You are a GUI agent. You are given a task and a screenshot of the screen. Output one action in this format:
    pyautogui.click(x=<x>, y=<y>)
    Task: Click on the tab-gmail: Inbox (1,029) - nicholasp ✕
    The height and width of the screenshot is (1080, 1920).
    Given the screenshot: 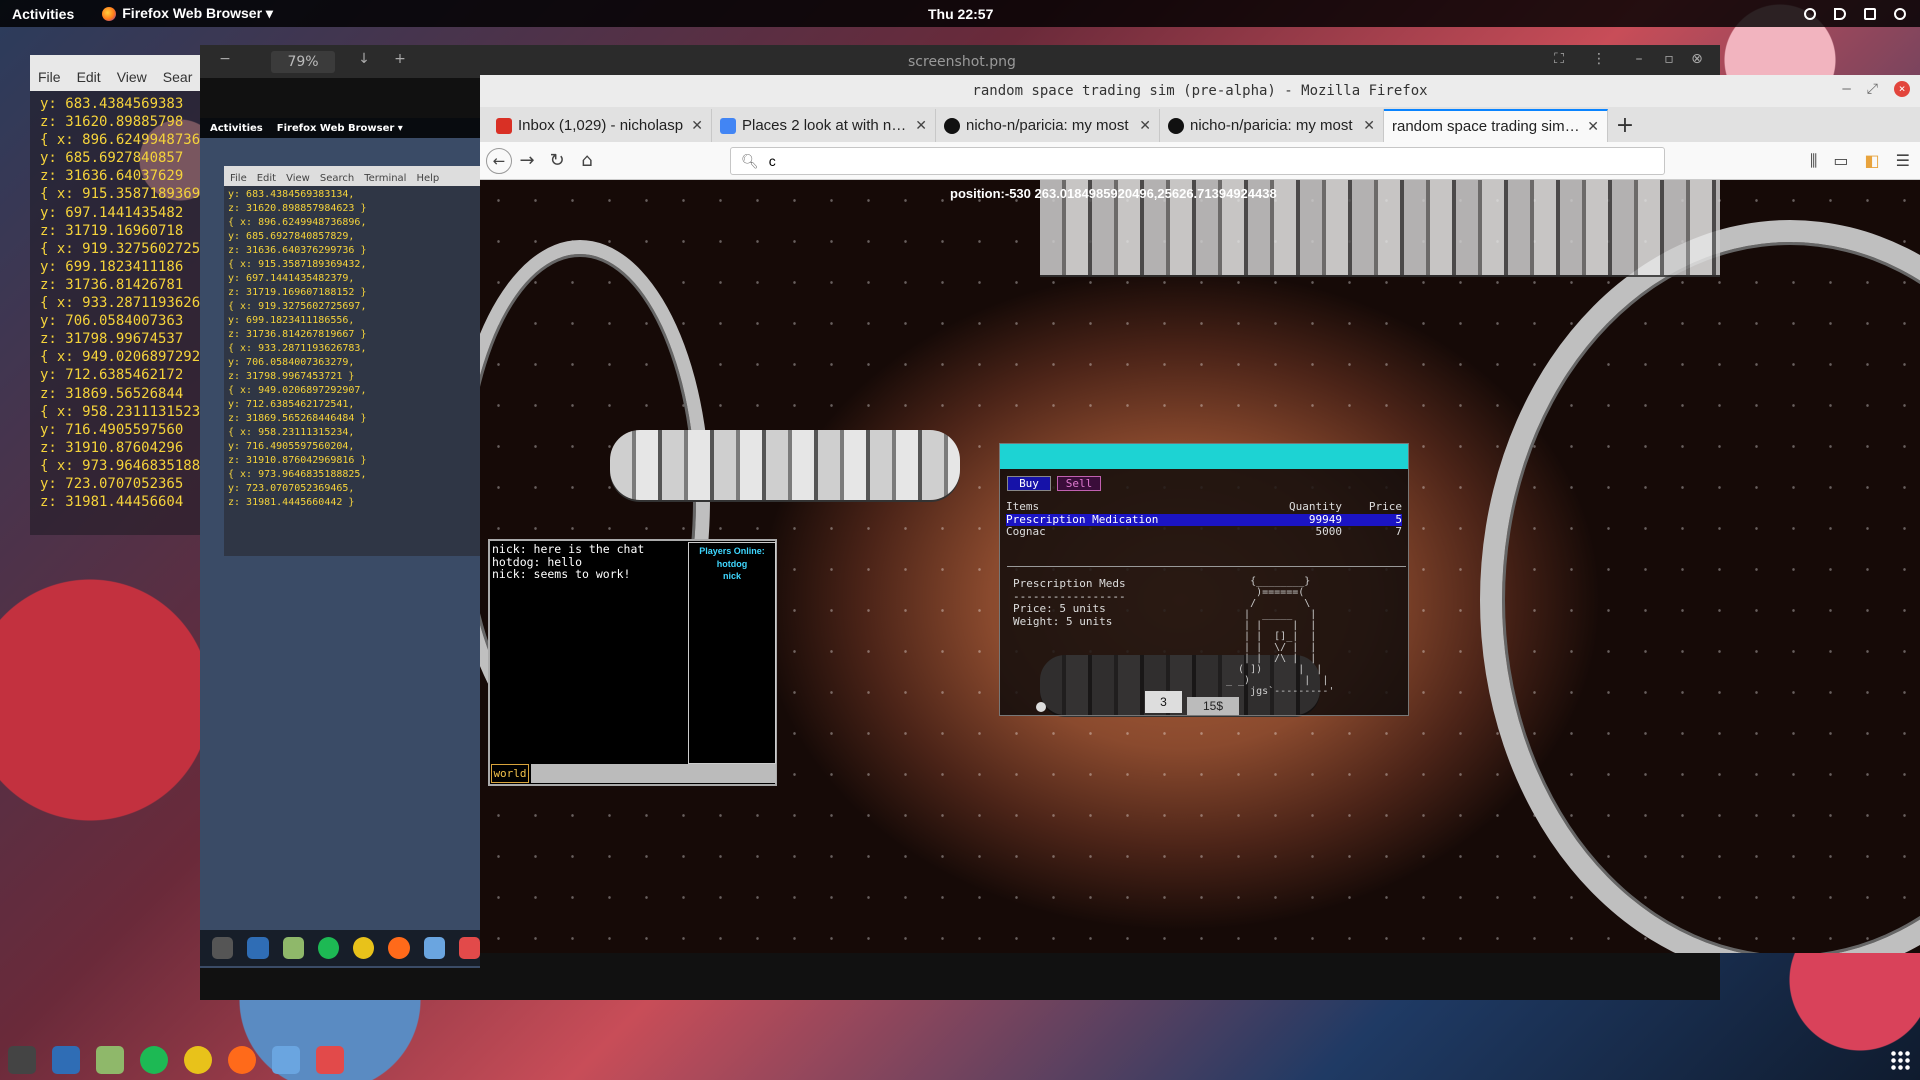 What is the action you would take?
    pyautogui.click(x=600, y=125)
    